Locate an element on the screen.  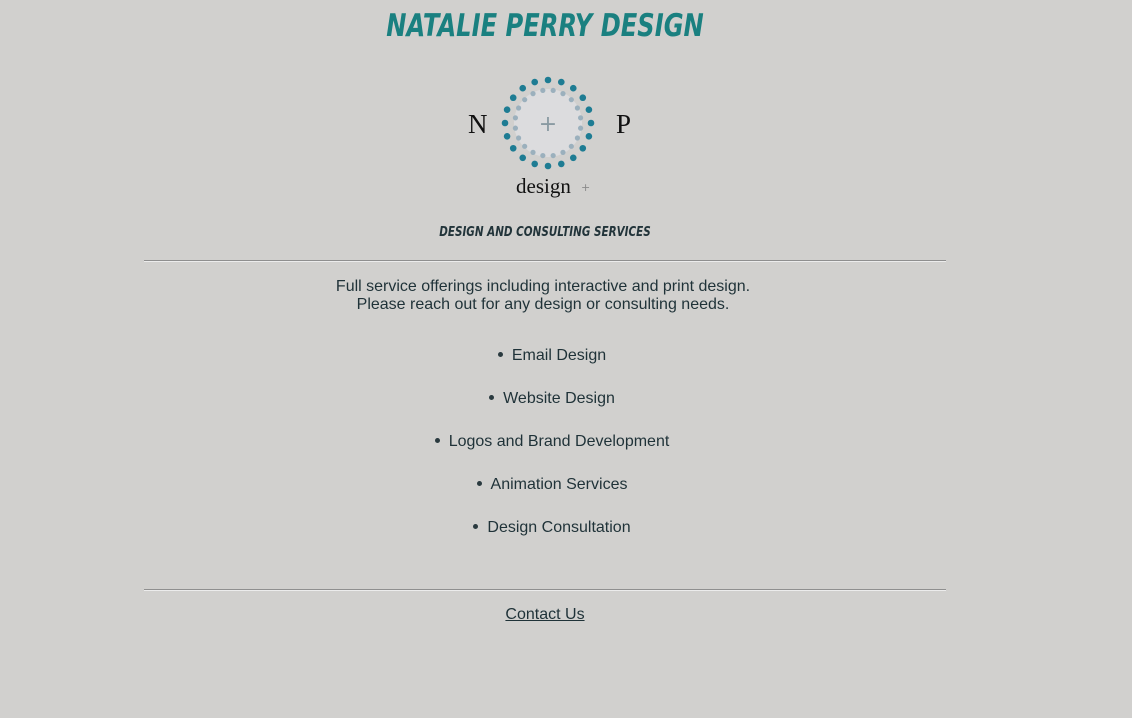
logo-plus-icon: + is located at coordinates (548, 124).